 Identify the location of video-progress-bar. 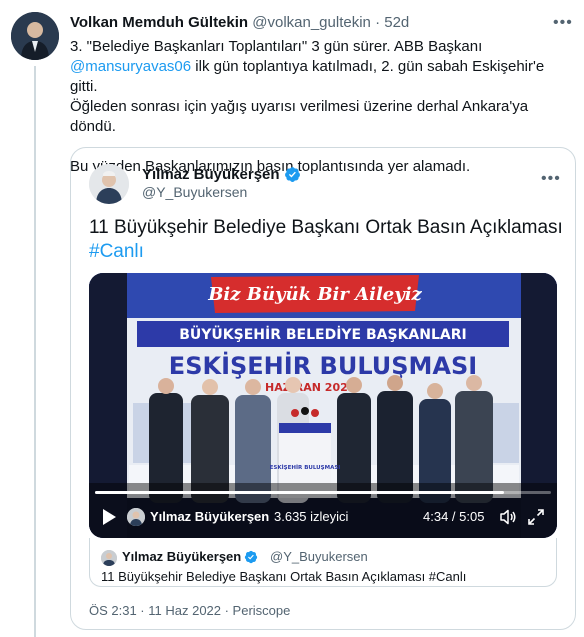
(323, 492).